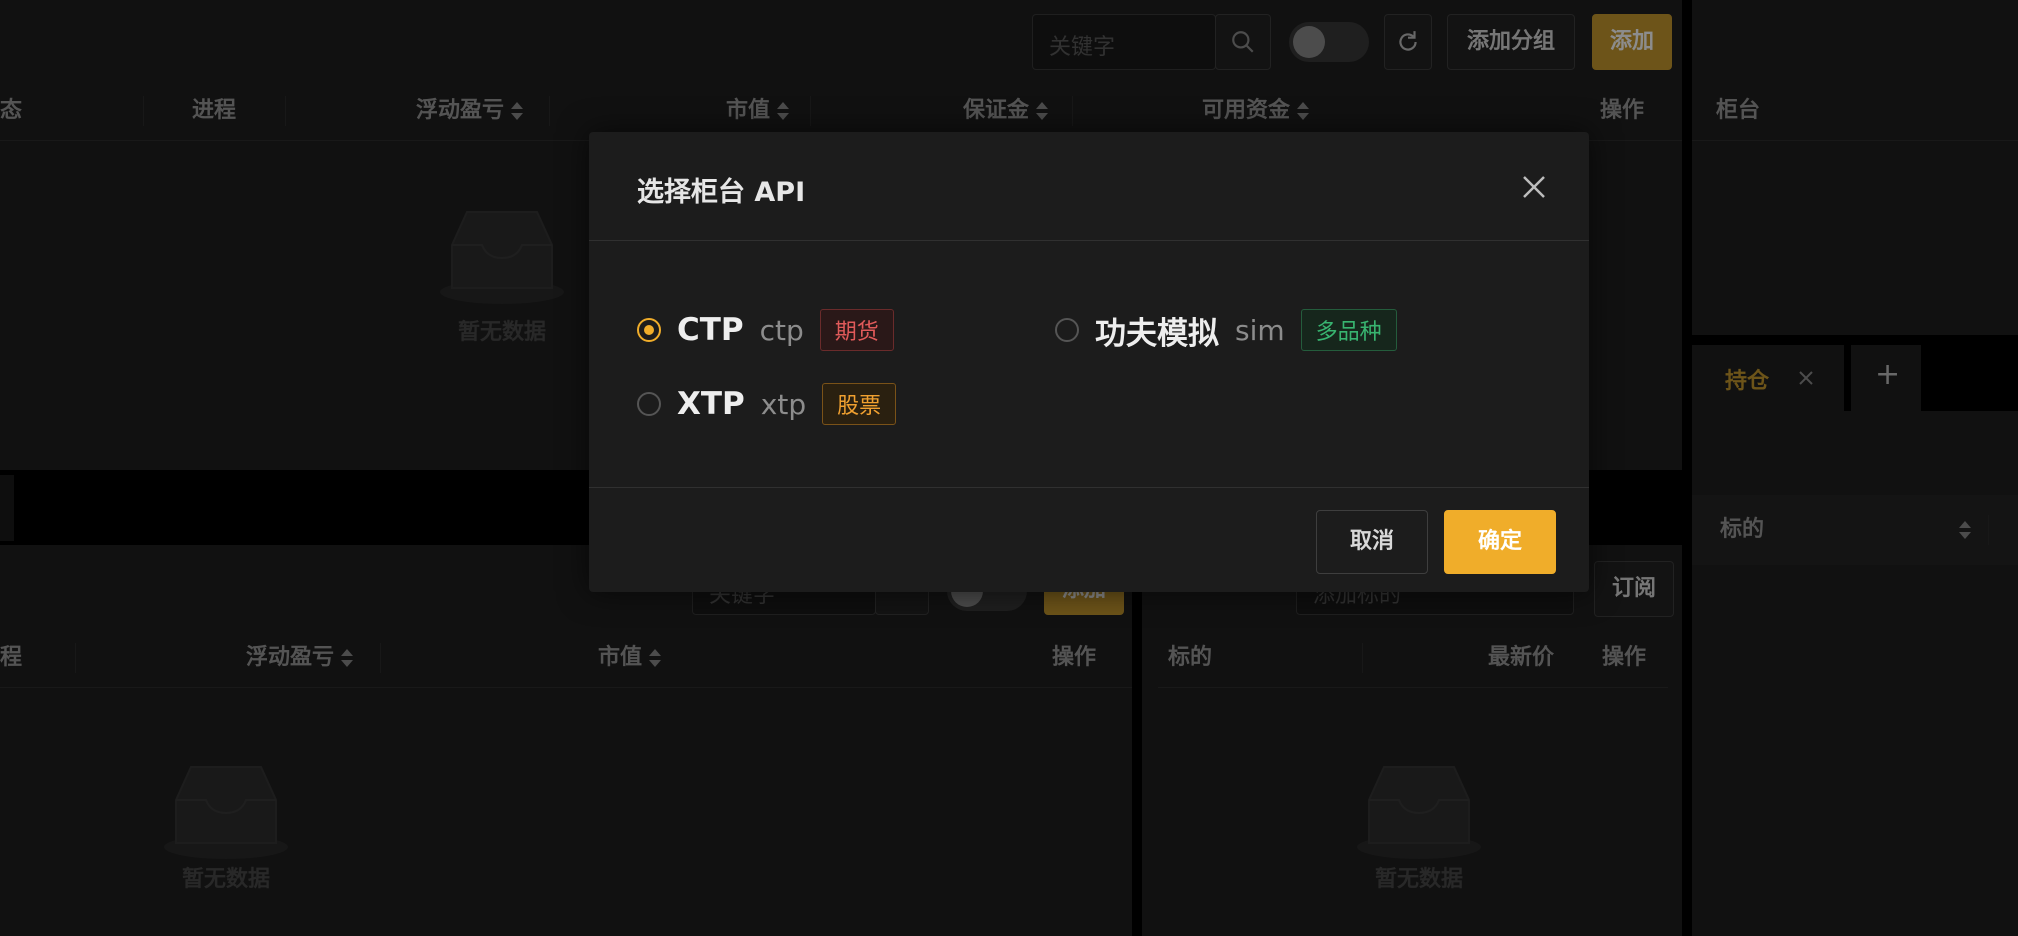 This screenshot has width=2018, height=936. What do you see at coordinates (1348, 330) in the screenshot?
I see `tag-multi: 多品种` at bounding box center [1348, 330].